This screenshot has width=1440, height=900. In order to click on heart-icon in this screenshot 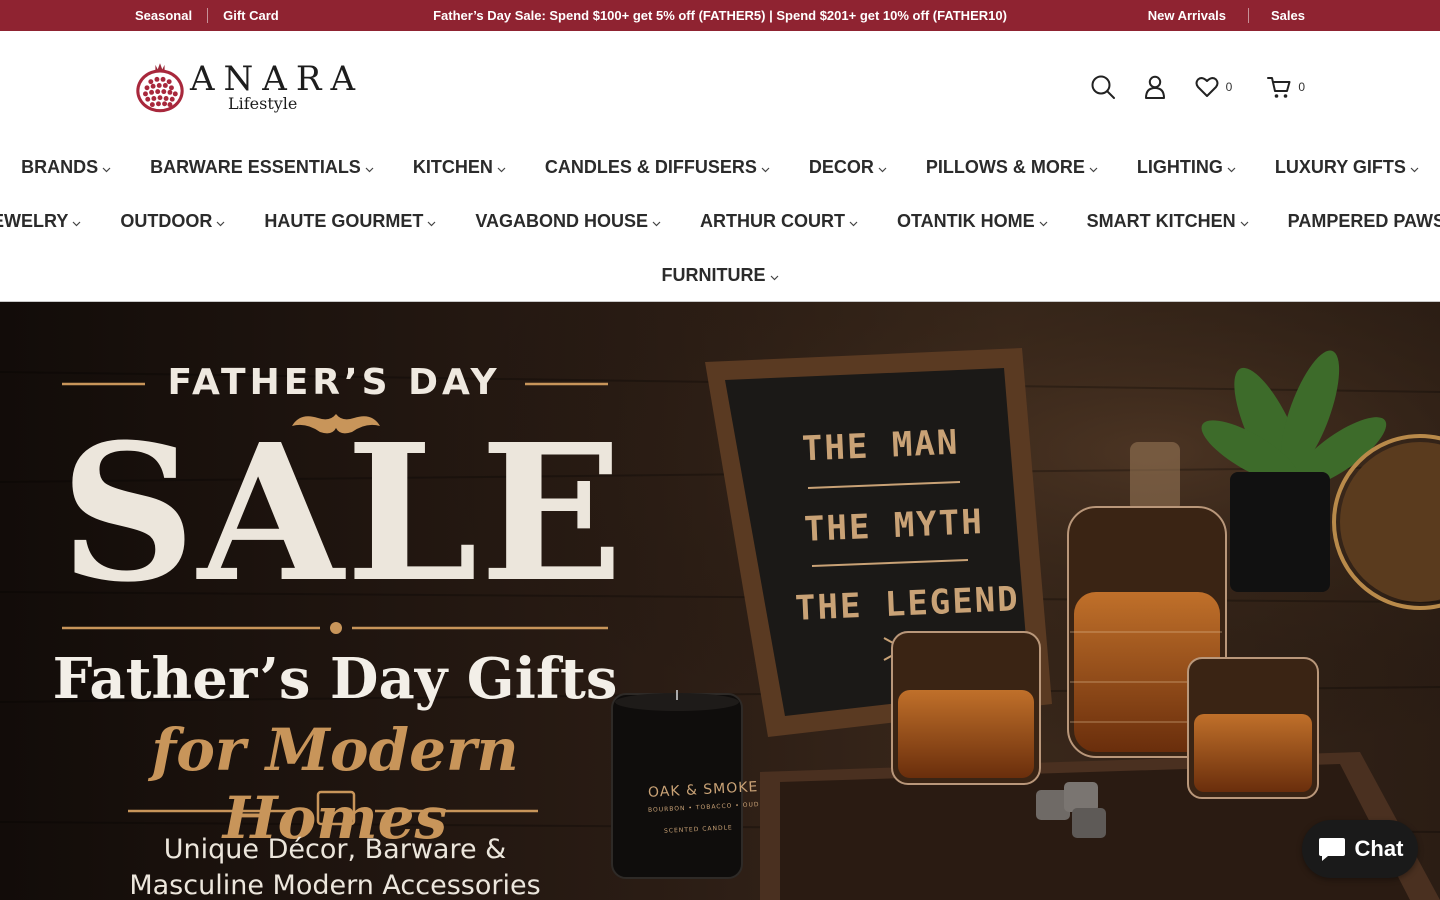, I will do `click(1207, 87)`.